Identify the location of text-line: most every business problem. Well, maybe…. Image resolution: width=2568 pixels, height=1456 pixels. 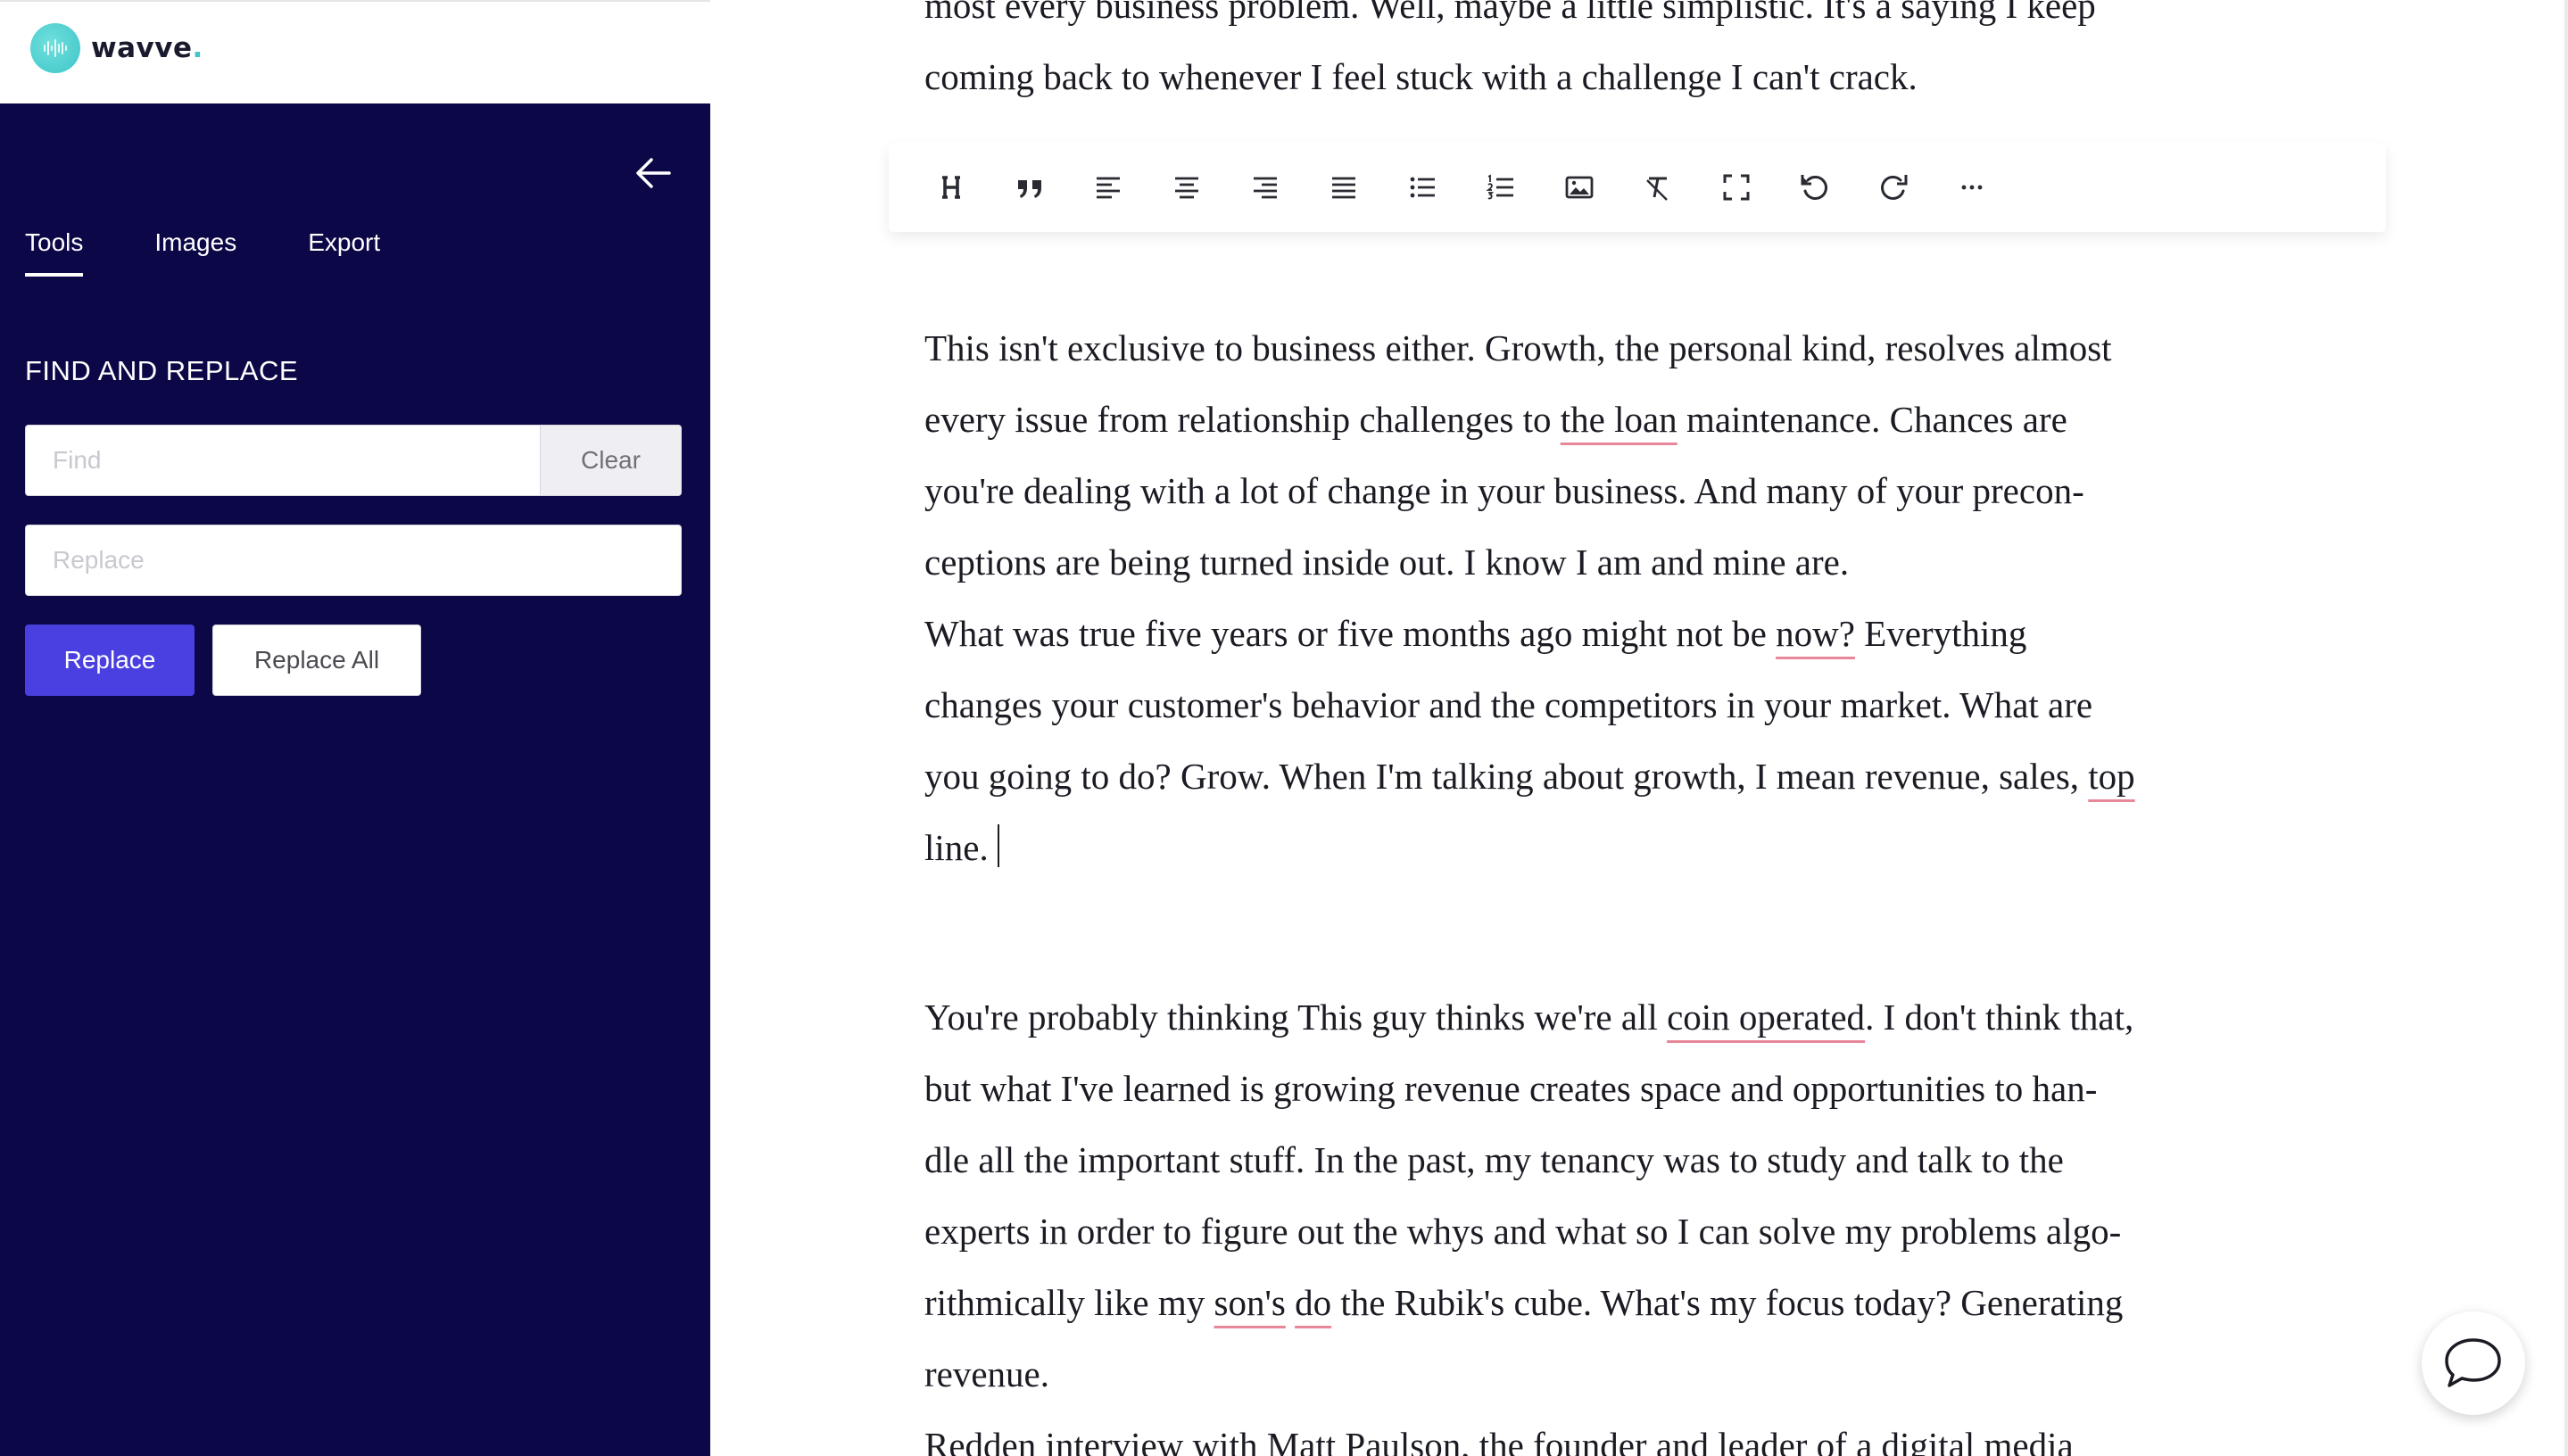
(1510, 13).